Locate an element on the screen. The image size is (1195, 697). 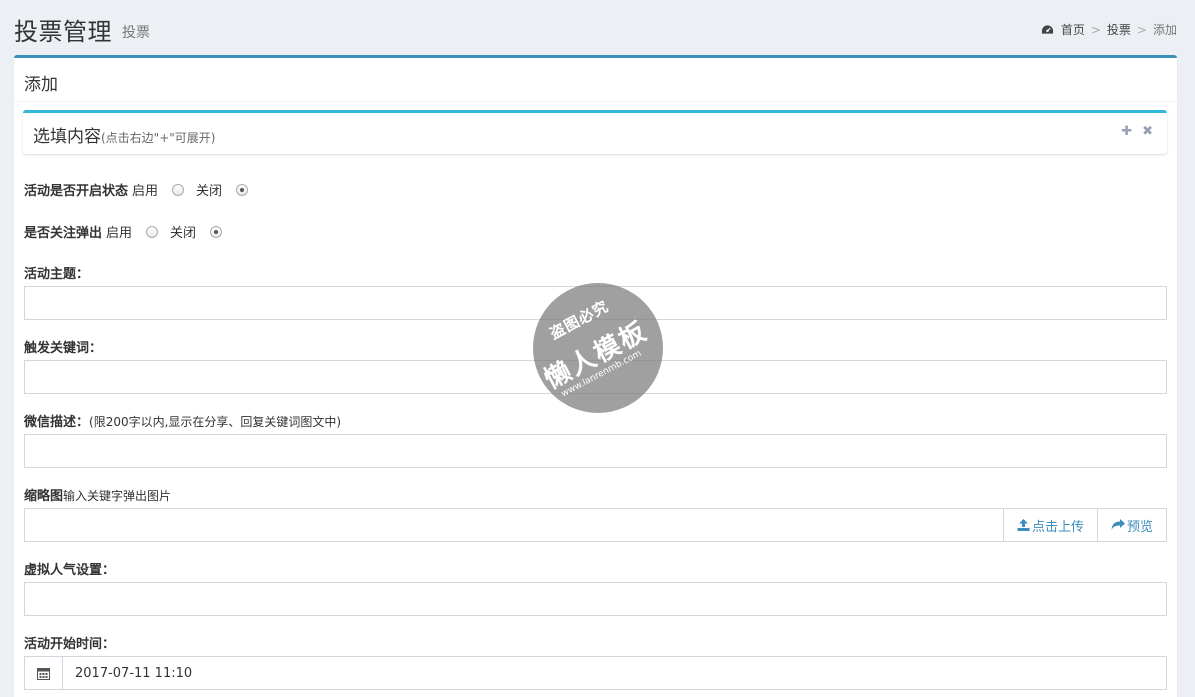
thumbnail-label-text: 缩略图 is located at coordinates (44, 496).